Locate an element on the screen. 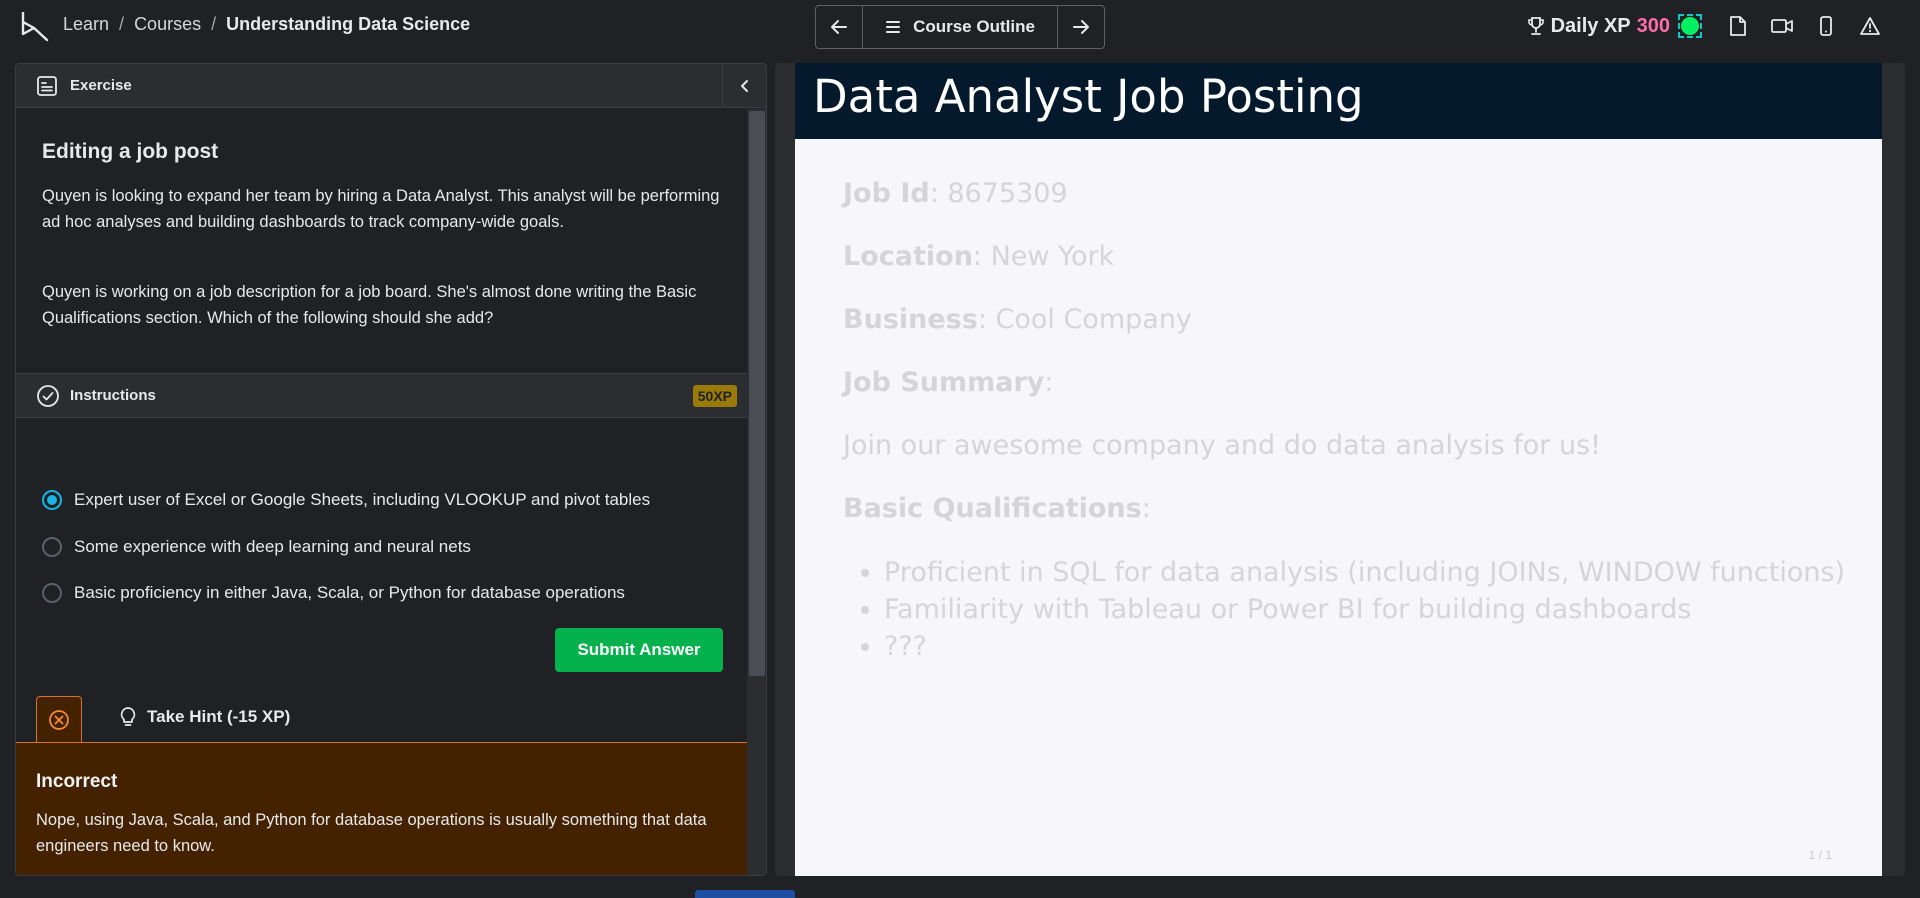 The width and height of the screenshot is (1920, 898). take-hint-label: Take Hint (-15 XP) is located at coordinates (219, 716).